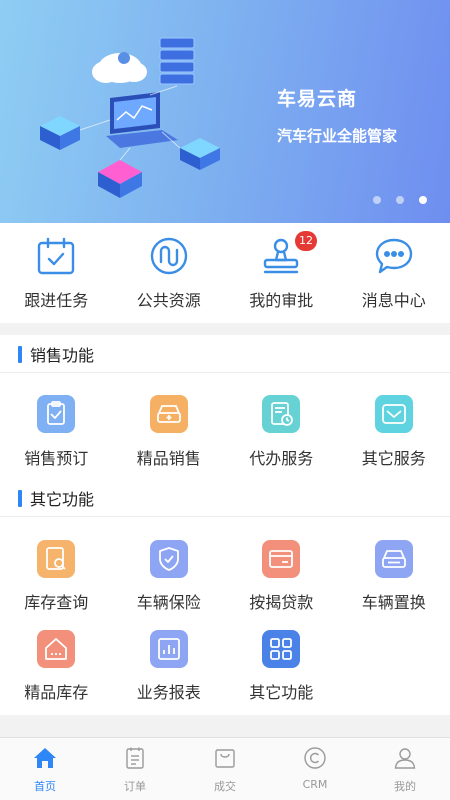 The width and height of the screenshot is (450, 800). I want to click on car-plus-icon, so click(168, 414).